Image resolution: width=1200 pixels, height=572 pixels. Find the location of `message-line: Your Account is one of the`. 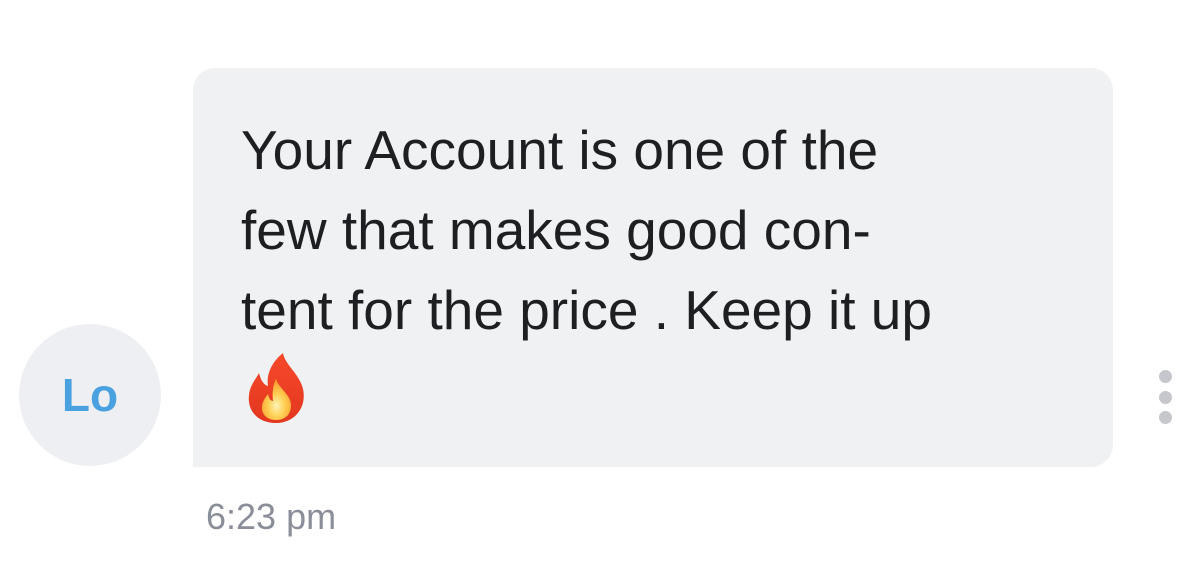

message-line: Your Account is one of the is located at coordinates (560, 150).